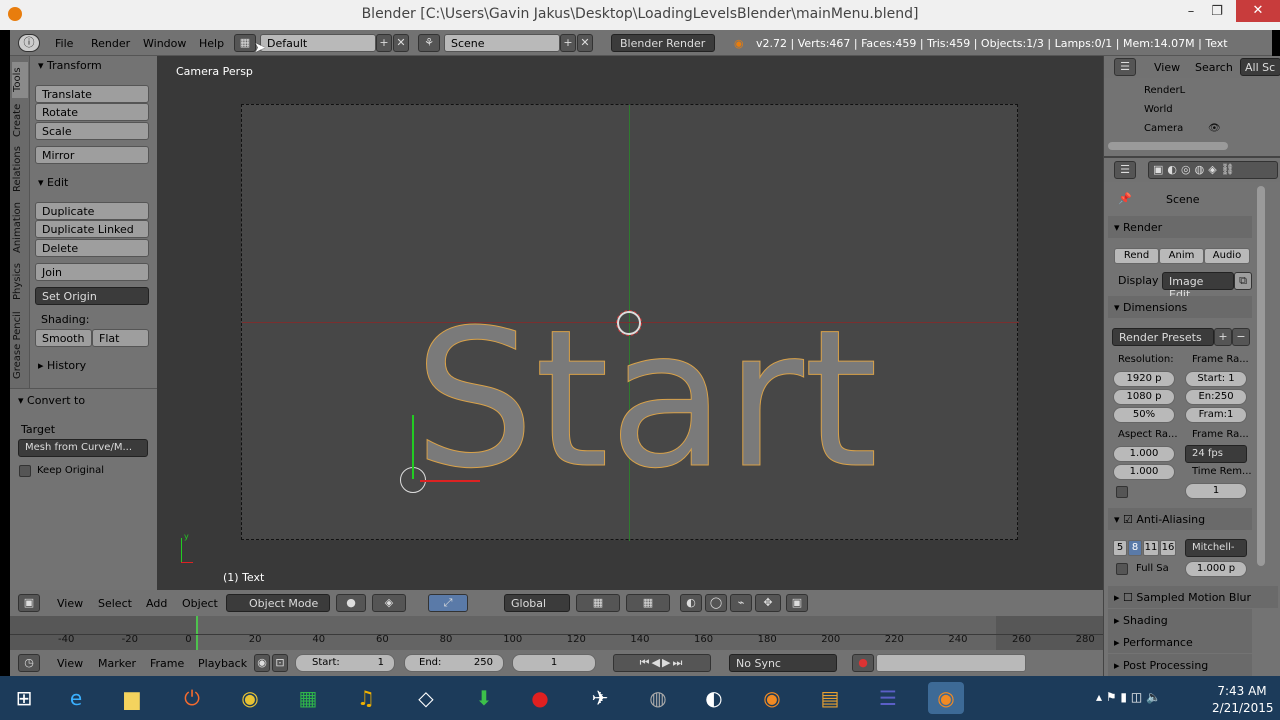 The width and height of the screenshot is (1280, 720). Describe the element at coordinates (20, 120) in the screenshot. I see `tab-create: Create` at that location.